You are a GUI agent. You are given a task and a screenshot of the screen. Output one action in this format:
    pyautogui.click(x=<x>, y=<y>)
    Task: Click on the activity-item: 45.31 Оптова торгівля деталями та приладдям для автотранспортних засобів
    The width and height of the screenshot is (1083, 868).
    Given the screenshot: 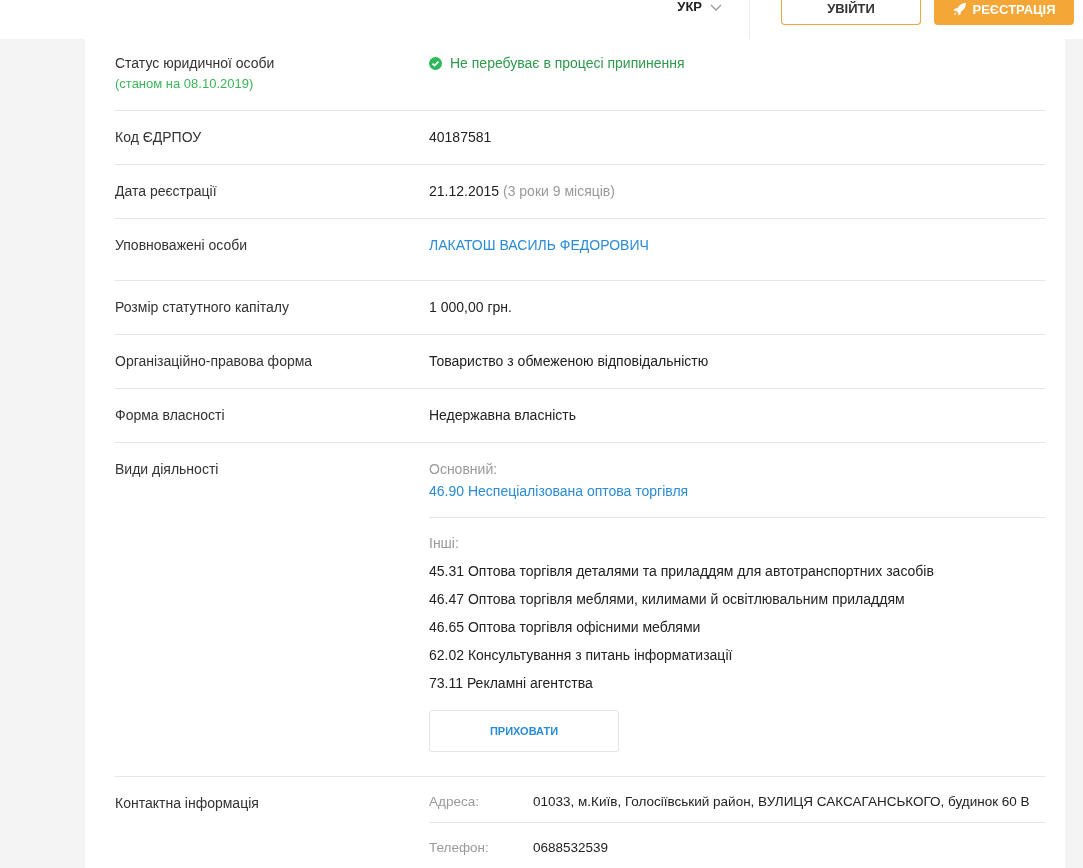 What is the action you would take?
    pyautogui.click(x=682, y=571)
    